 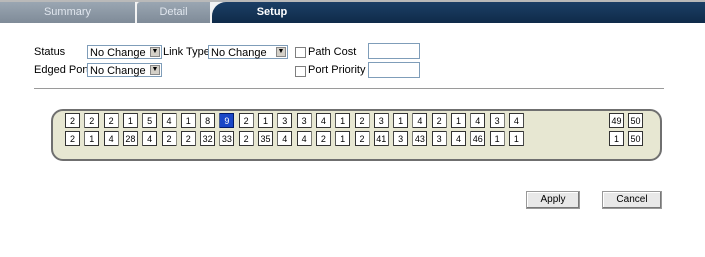 I want to click on port-top-13: 3, so click(x=304, y=120).